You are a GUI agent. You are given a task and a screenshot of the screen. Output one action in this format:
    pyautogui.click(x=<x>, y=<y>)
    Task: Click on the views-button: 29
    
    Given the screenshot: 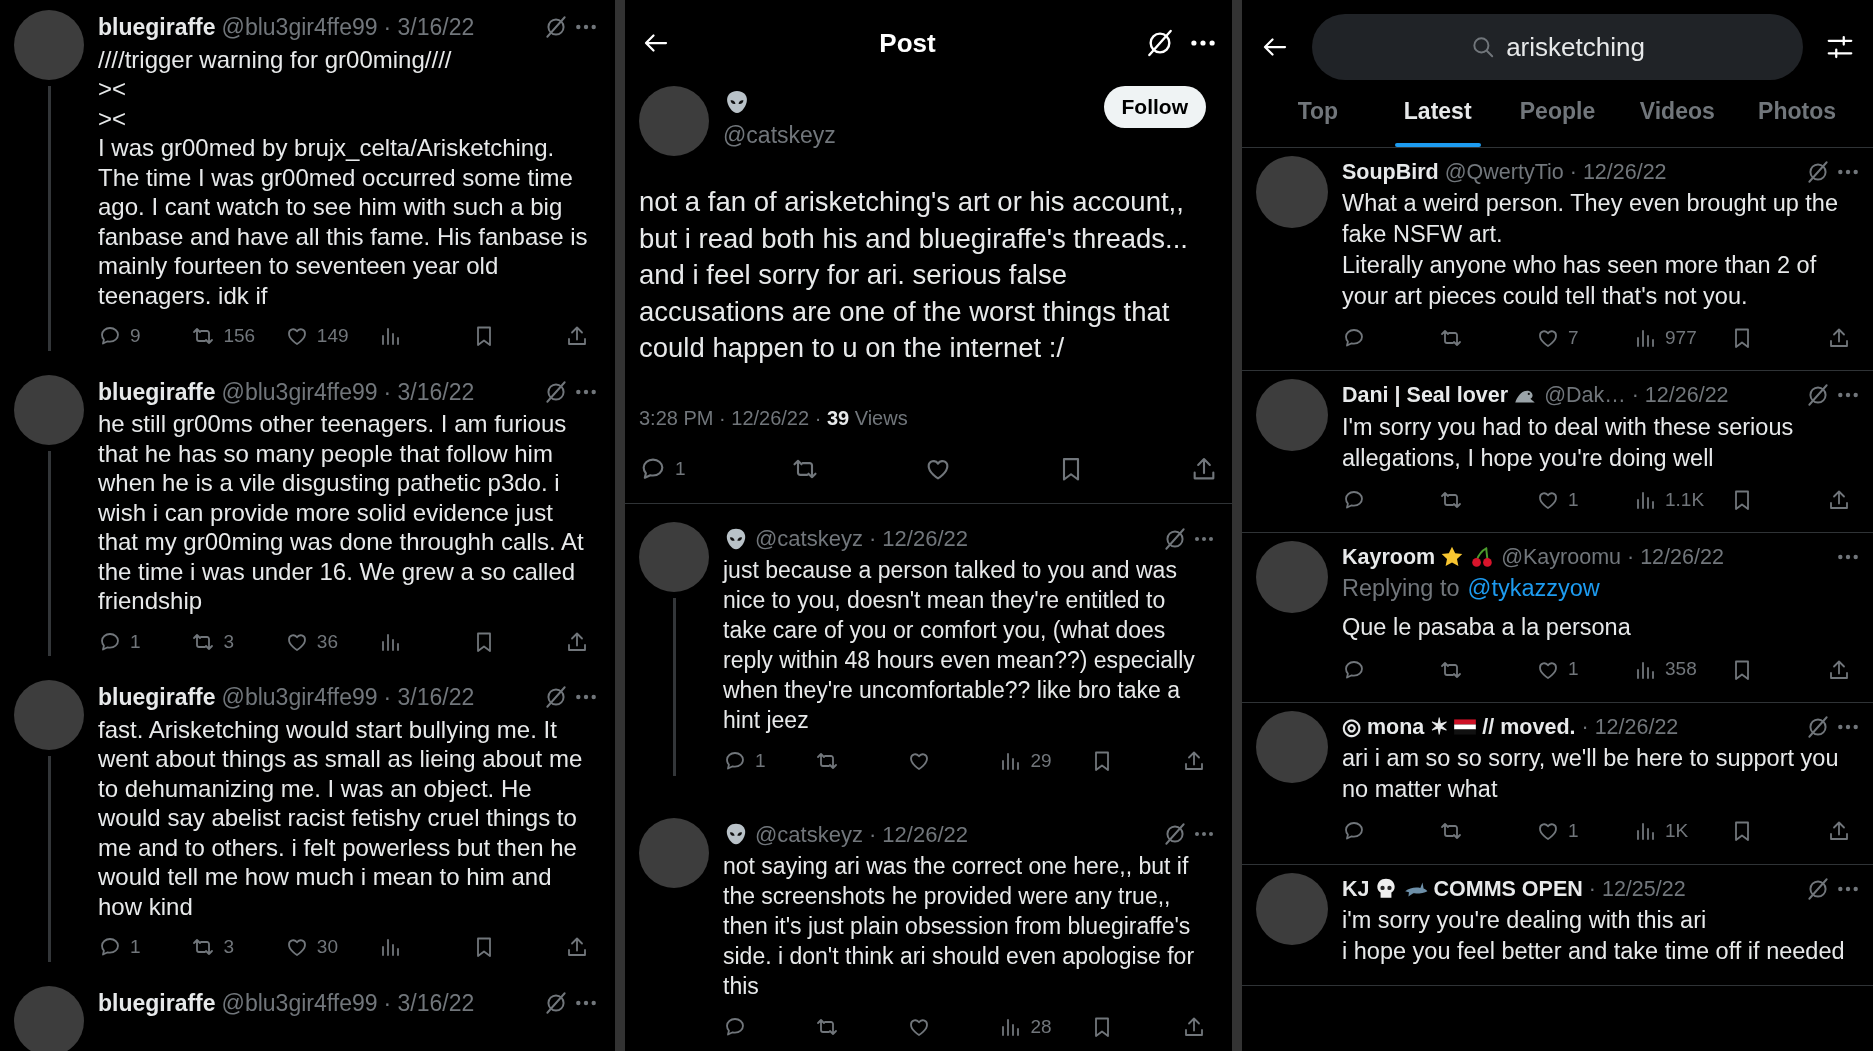 What is the action you would take?
    pyautogui.click(x=1044, y=761)
    